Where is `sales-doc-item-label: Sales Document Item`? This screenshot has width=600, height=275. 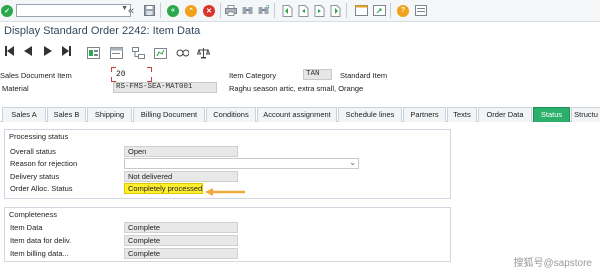
sales-doc-item-label: Sales Document Item is located at coordinates (36, 75).